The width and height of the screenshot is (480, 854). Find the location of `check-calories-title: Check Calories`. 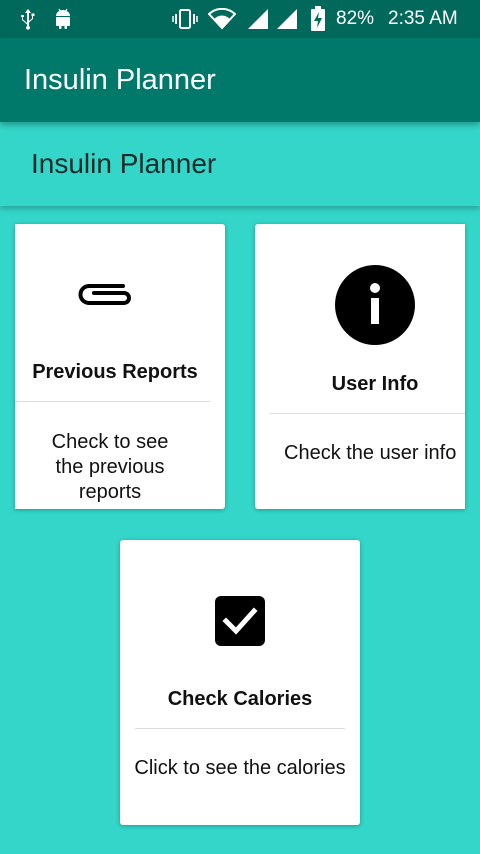

check-calories-title: Check Calories is located at coordinates (240, 699).